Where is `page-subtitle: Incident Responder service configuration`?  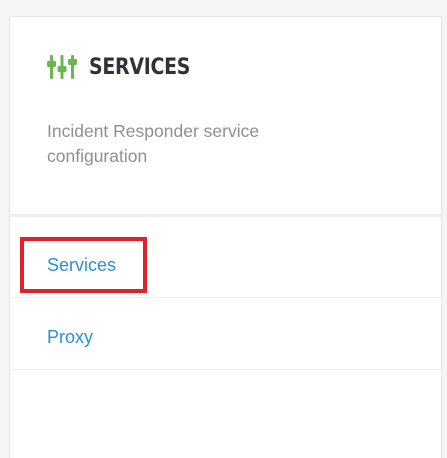
page-subtitle: Incident Responder service configuration is located at coordinates (153, 143).